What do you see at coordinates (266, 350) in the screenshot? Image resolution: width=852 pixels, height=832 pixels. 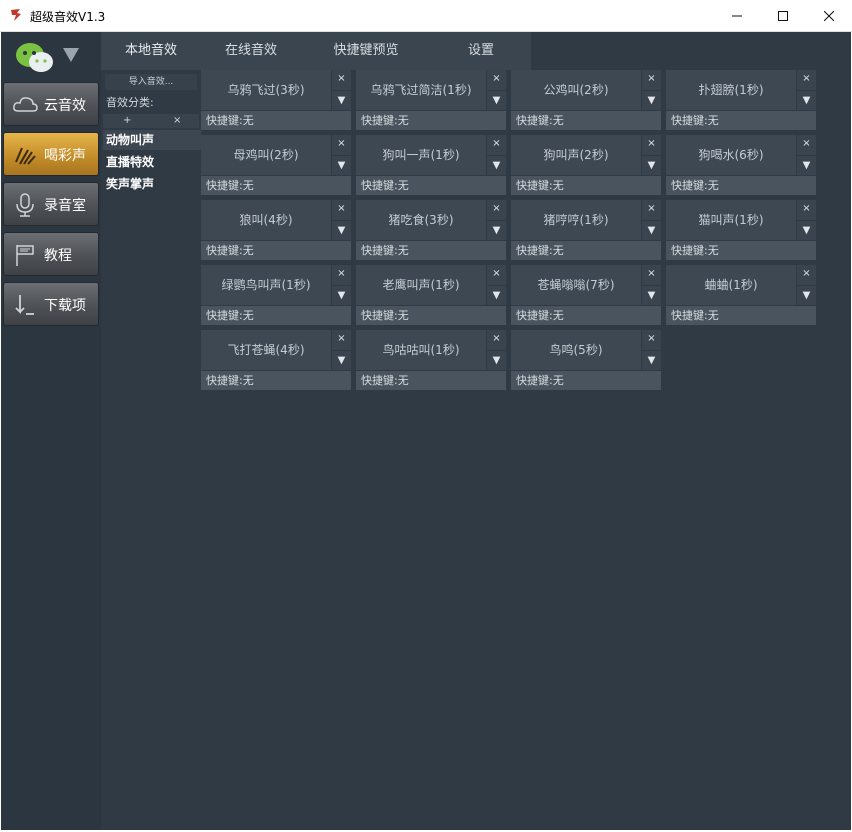 I see `sound-name: 飞打苍蝇(4秒)` at bounding box center [266, 350].